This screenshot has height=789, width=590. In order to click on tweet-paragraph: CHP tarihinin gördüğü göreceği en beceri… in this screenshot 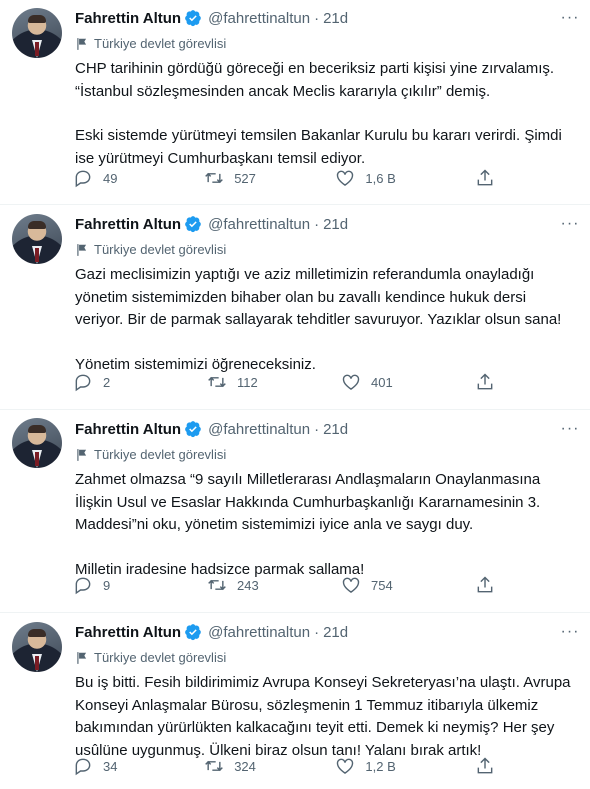, I will do `click(315, 80)`.